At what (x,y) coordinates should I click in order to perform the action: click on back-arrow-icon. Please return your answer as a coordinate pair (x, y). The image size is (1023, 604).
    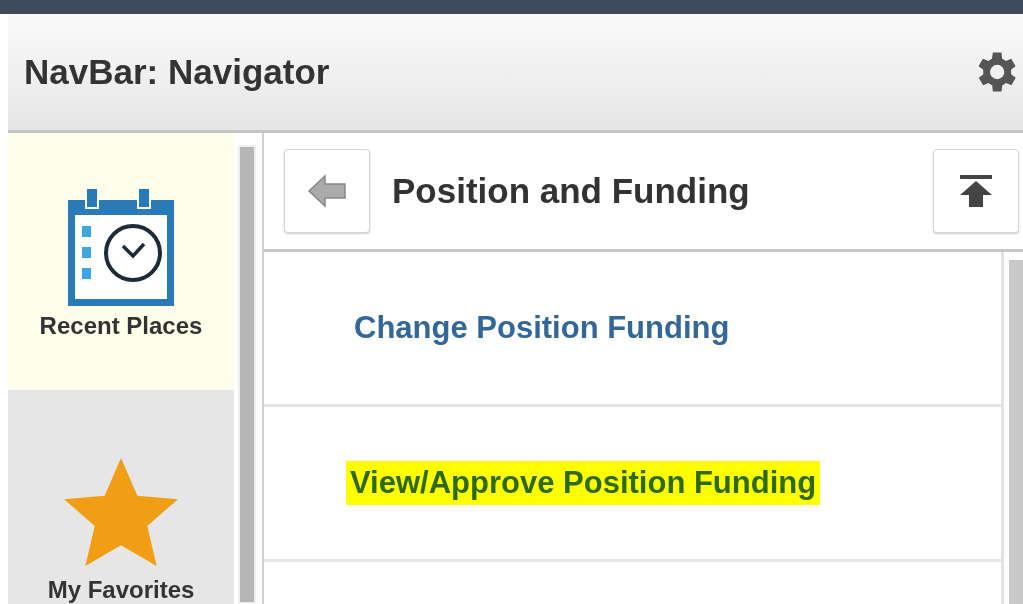
    Looking at the image, I should click on (327, 191).